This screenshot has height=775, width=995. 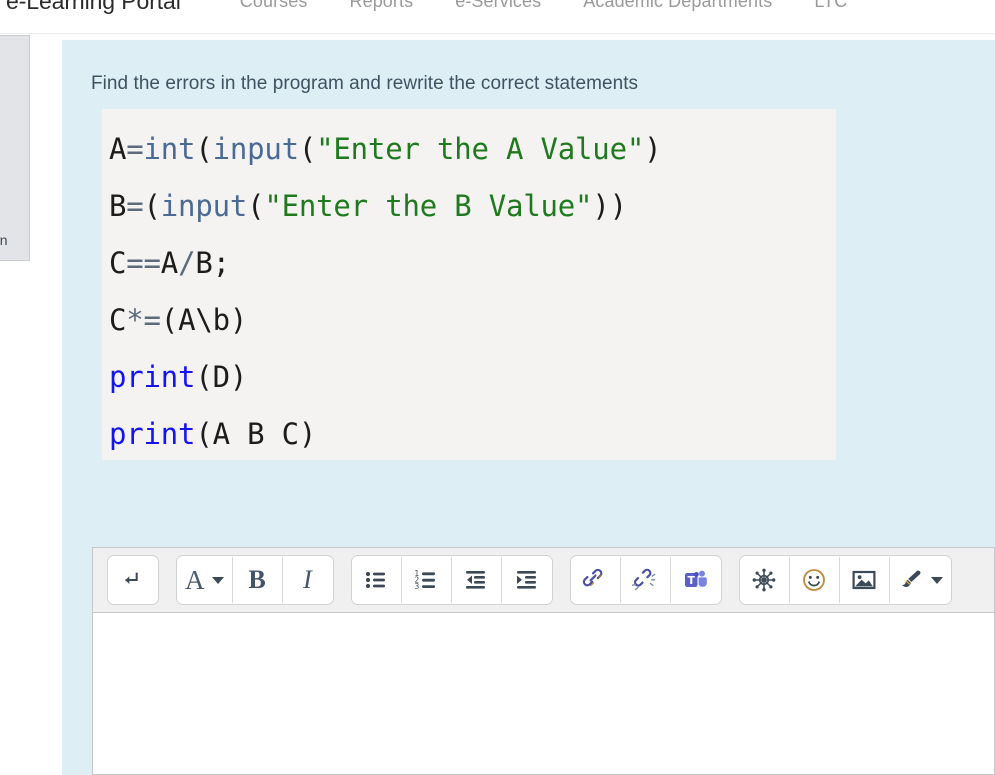 I want to click on special-character-icon, so click(x=764, y=580).